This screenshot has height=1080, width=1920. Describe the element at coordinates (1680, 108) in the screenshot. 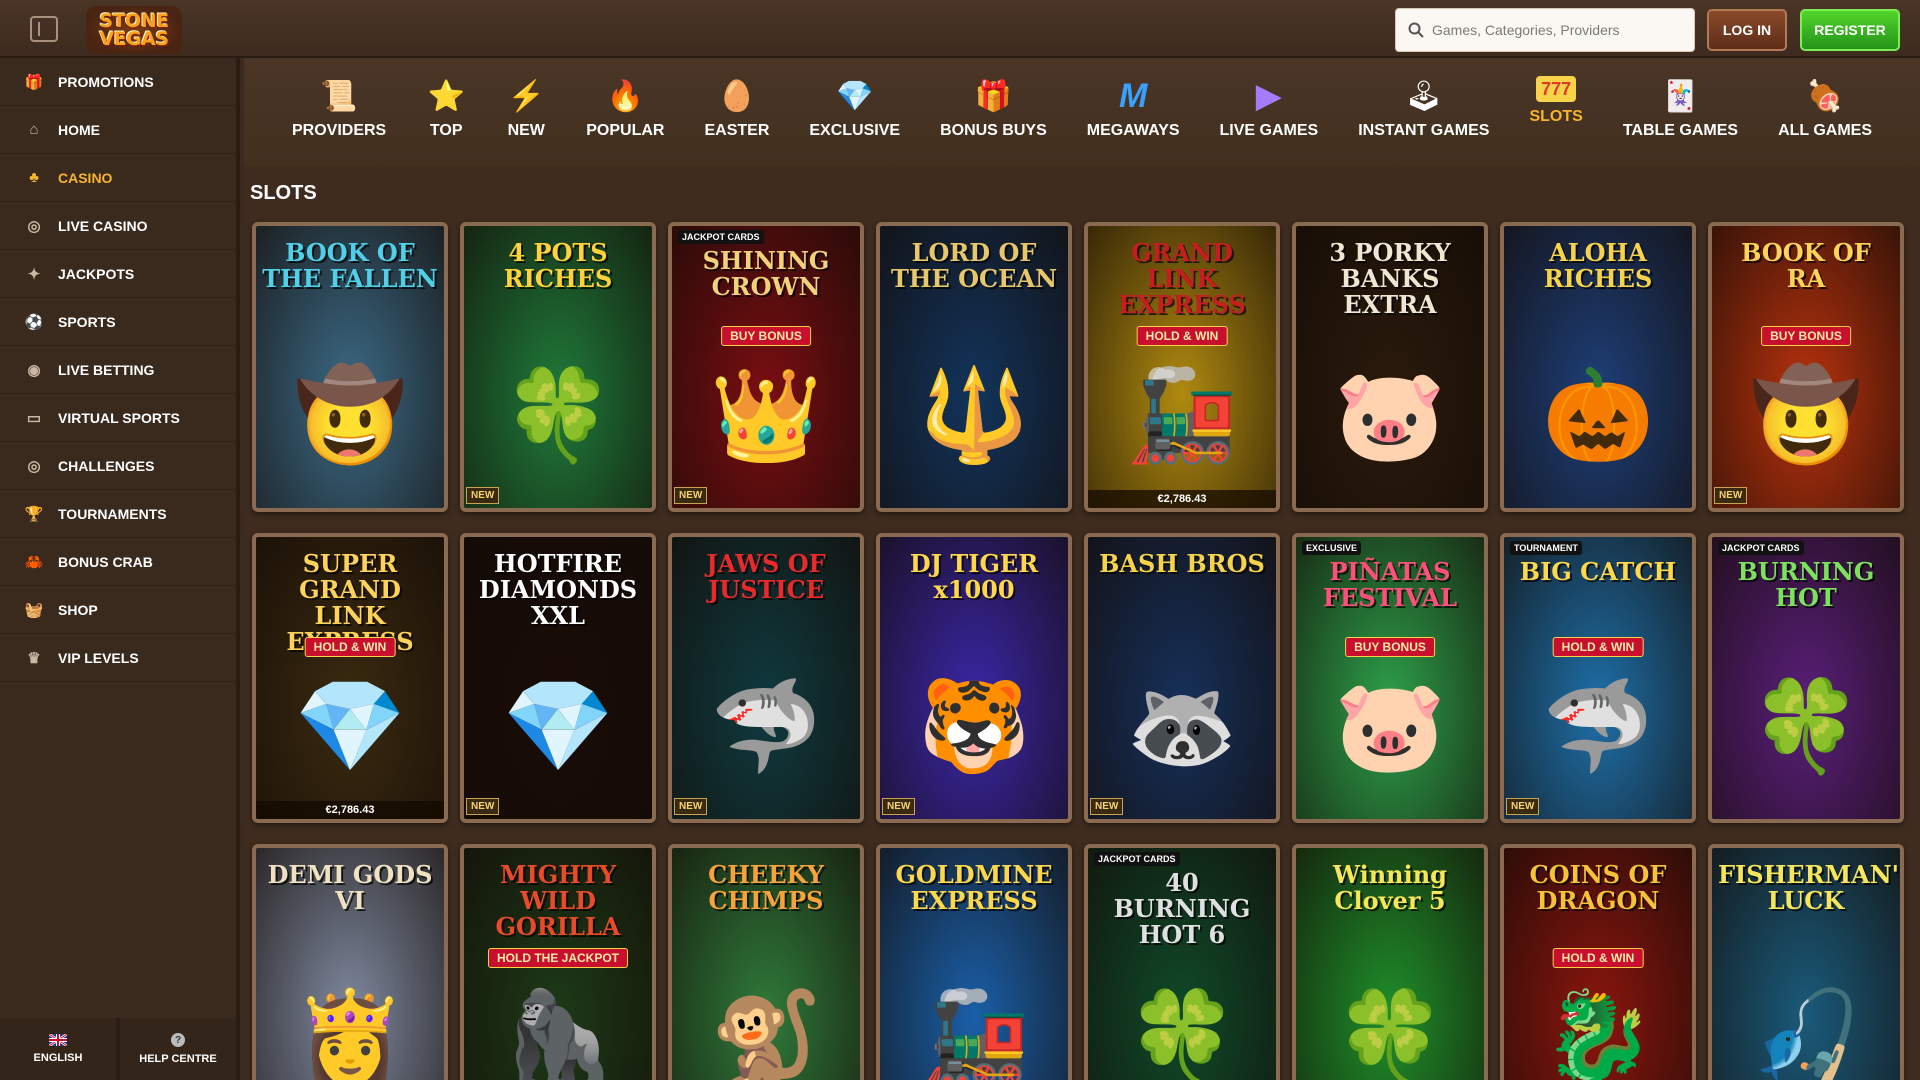

I see `tab-table-games: 🃏 TABLE GAMES` at that location.